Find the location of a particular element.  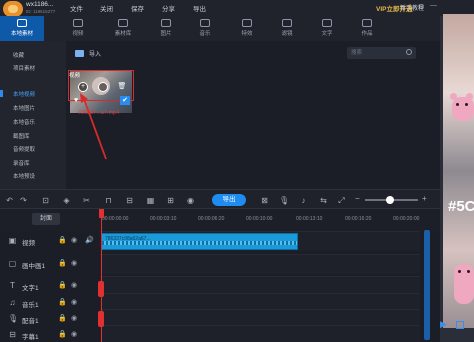

annotation-arrow is located at coordinates (93, 126).